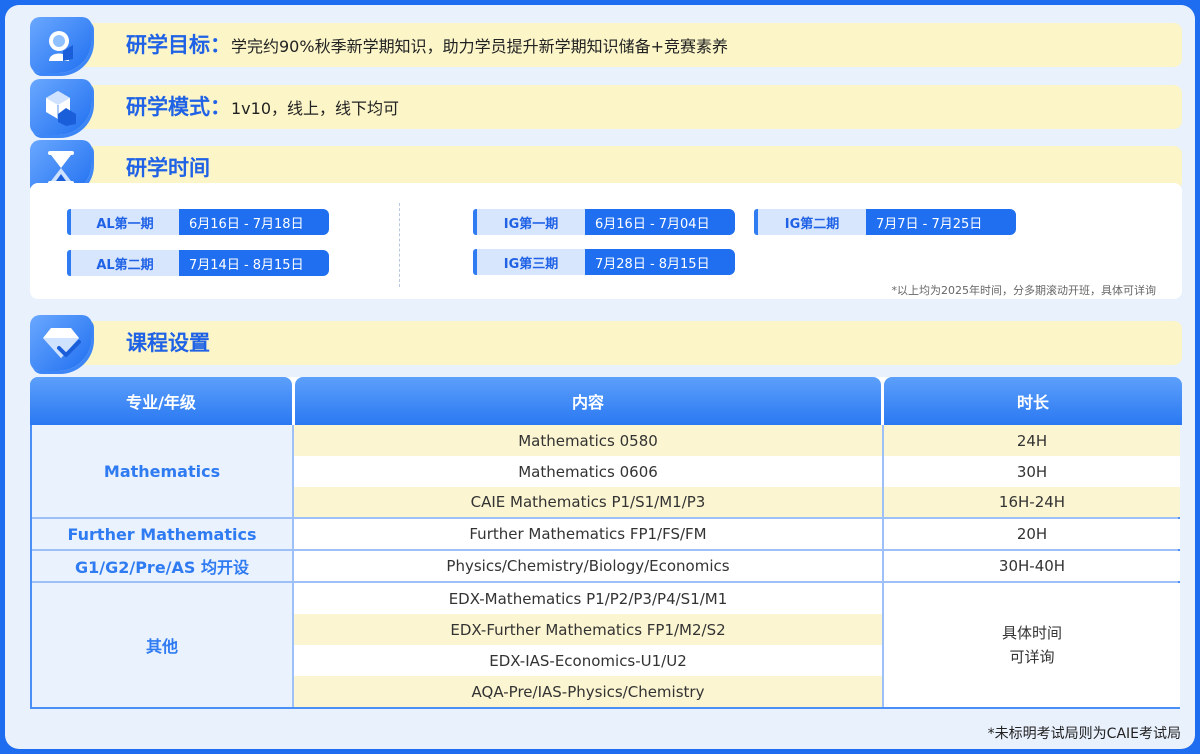  Describe the element at coordinates (161, 401) in the screenshot. I see `header-major: 专业/年级` at that location.